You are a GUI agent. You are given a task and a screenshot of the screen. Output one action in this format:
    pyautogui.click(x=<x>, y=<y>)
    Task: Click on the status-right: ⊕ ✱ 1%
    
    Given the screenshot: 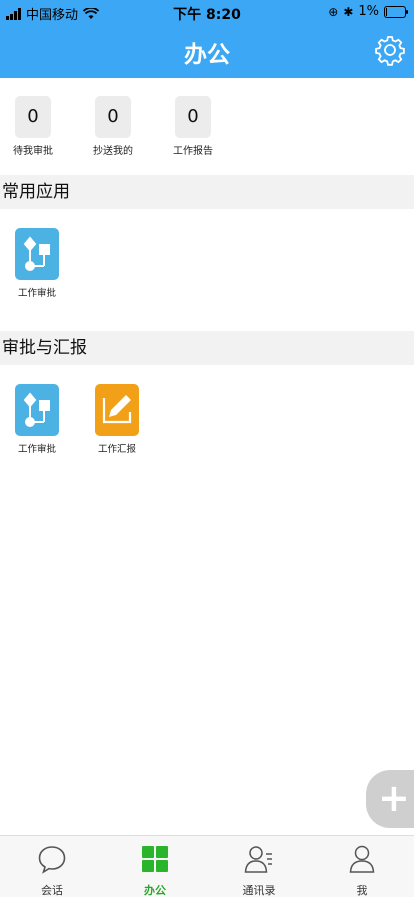 What is the action you would take?
    pyautogui.click(x=368, y=11)
    